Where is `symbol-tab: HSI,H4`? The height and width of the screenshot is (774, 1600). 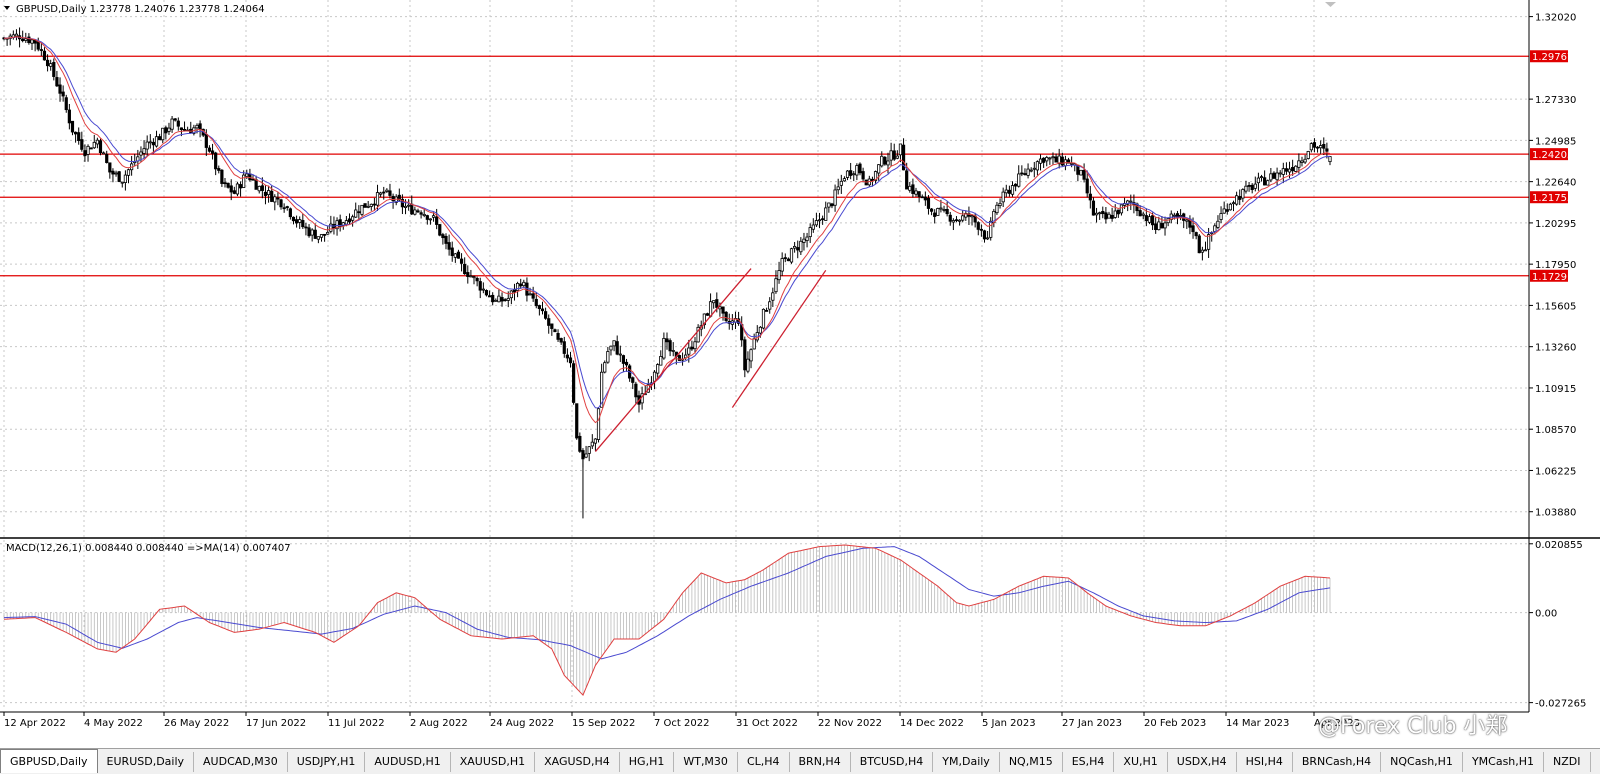 symbol-tab: HSI,H4 is located at coordinates (1265, 762).